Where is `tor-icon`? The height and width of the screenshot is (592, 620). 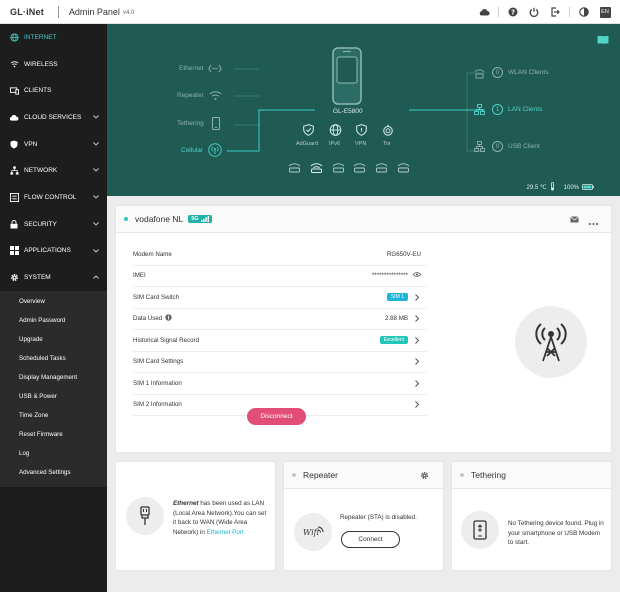
tor-icon is located at coordinates (388, 131).